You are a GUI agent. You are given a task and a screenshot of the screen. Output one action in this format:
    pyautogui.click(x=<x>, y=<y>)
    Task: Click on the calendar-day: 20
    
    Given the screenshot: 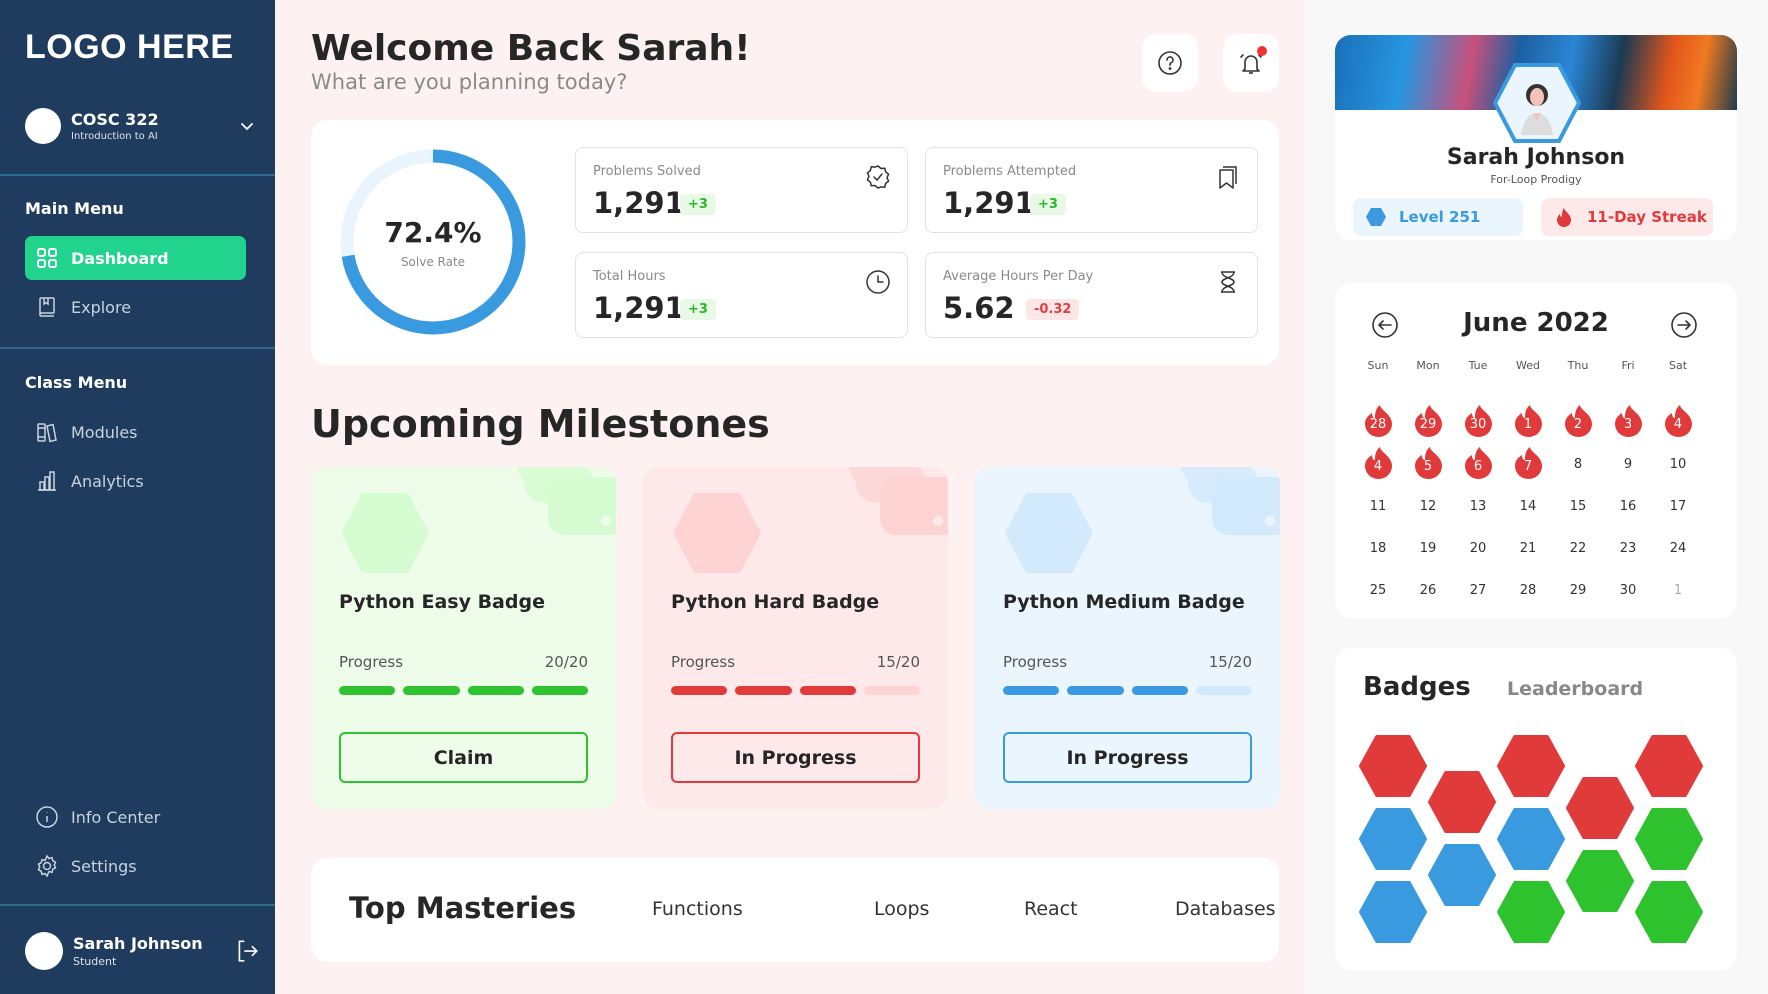 What is the action you would take?
    pyautogui.click(x=1478, y=548)
    